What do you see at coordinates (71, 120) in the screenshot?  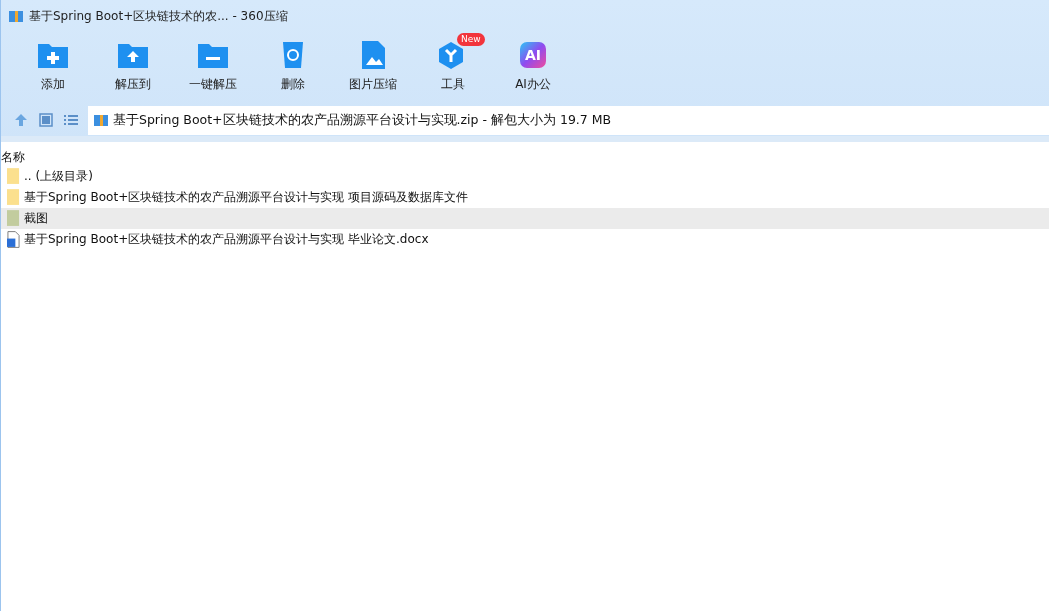 I see `list-view-icon` at bounding box center [71, 120].